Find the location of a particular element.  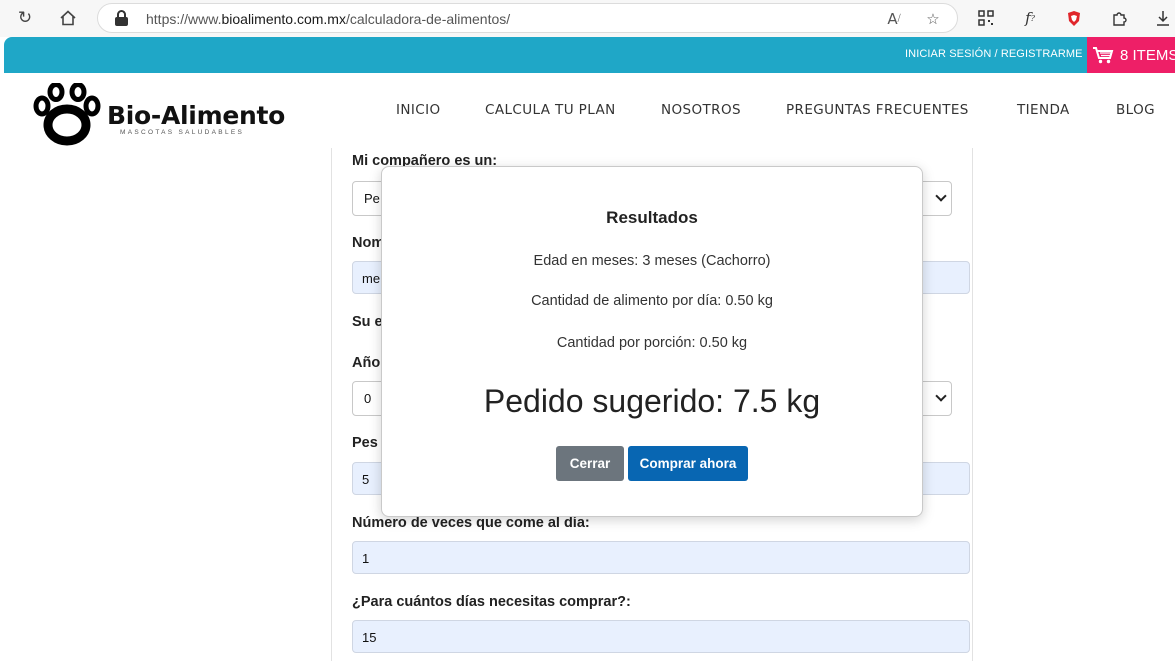

menu-blog: BLOG is located at coordinates (1135, 110).